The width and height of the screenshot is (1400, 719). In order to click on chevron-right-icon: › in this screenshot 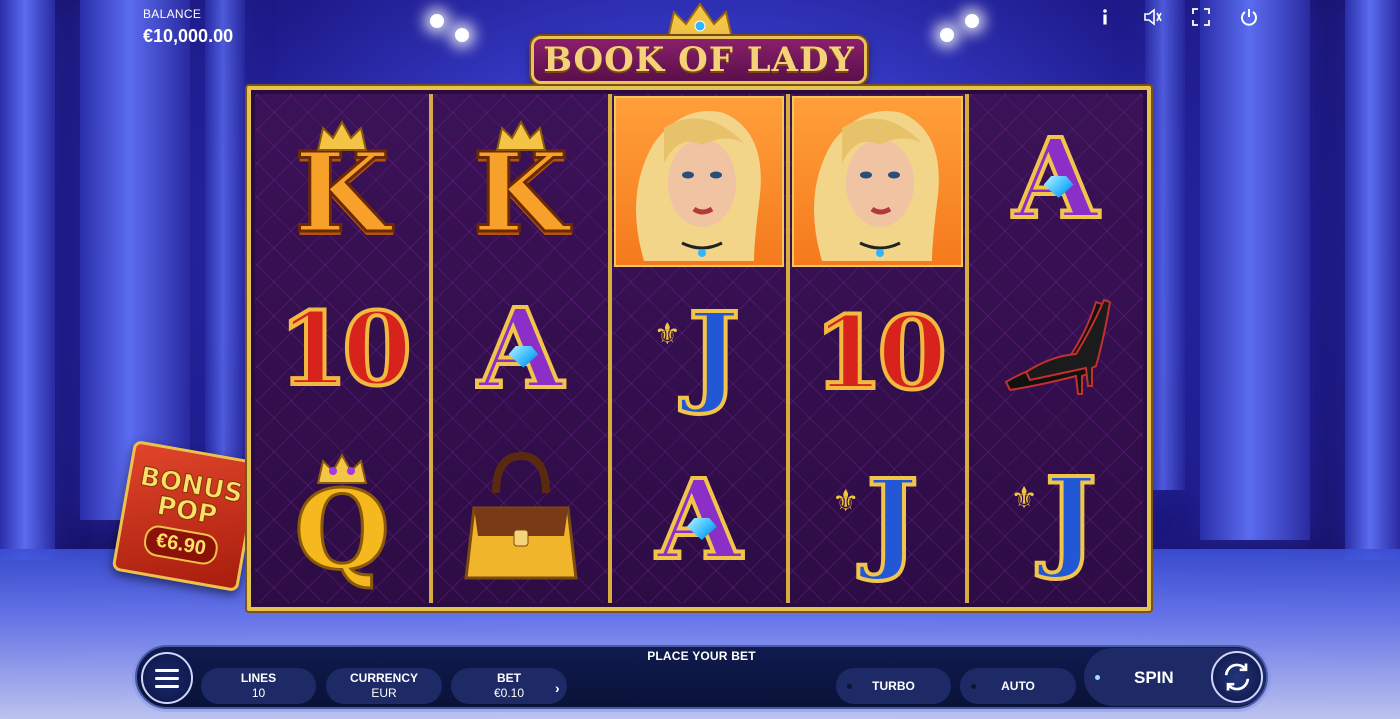, I will do `click(557, 688)`.